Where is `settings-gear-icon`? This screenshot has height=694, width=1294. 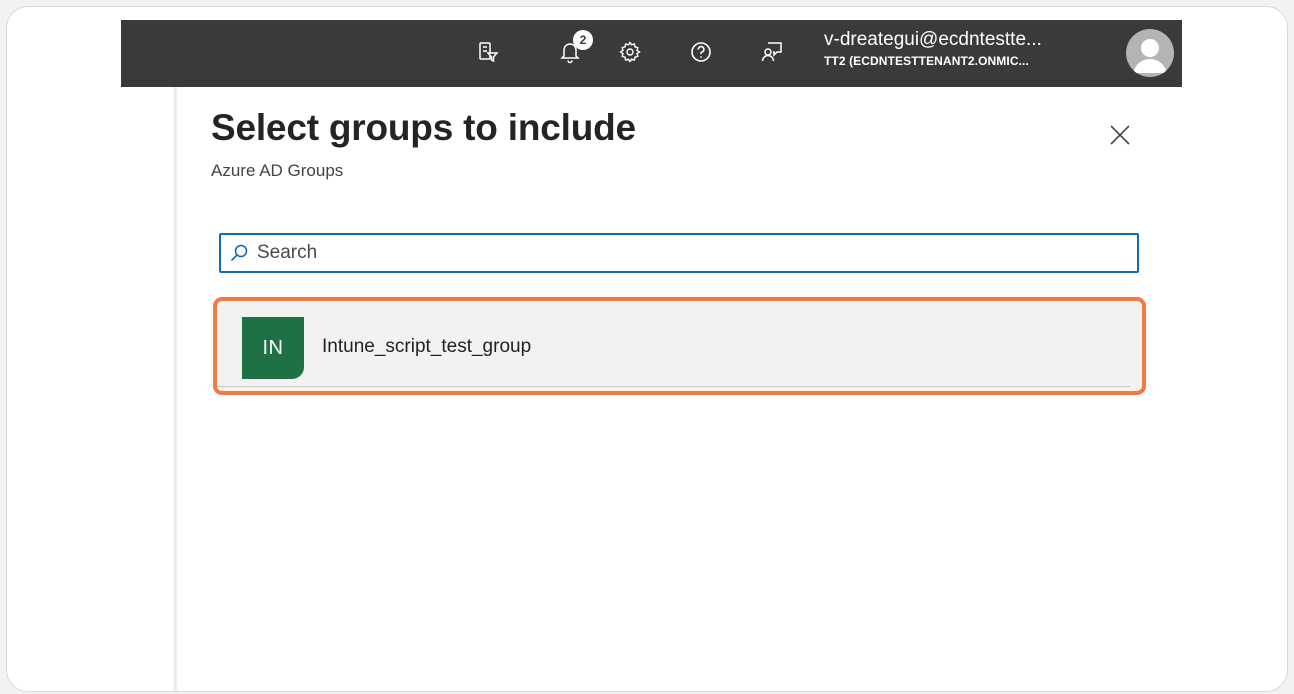 settings-gear-icon is located at coordinates (630, 52).